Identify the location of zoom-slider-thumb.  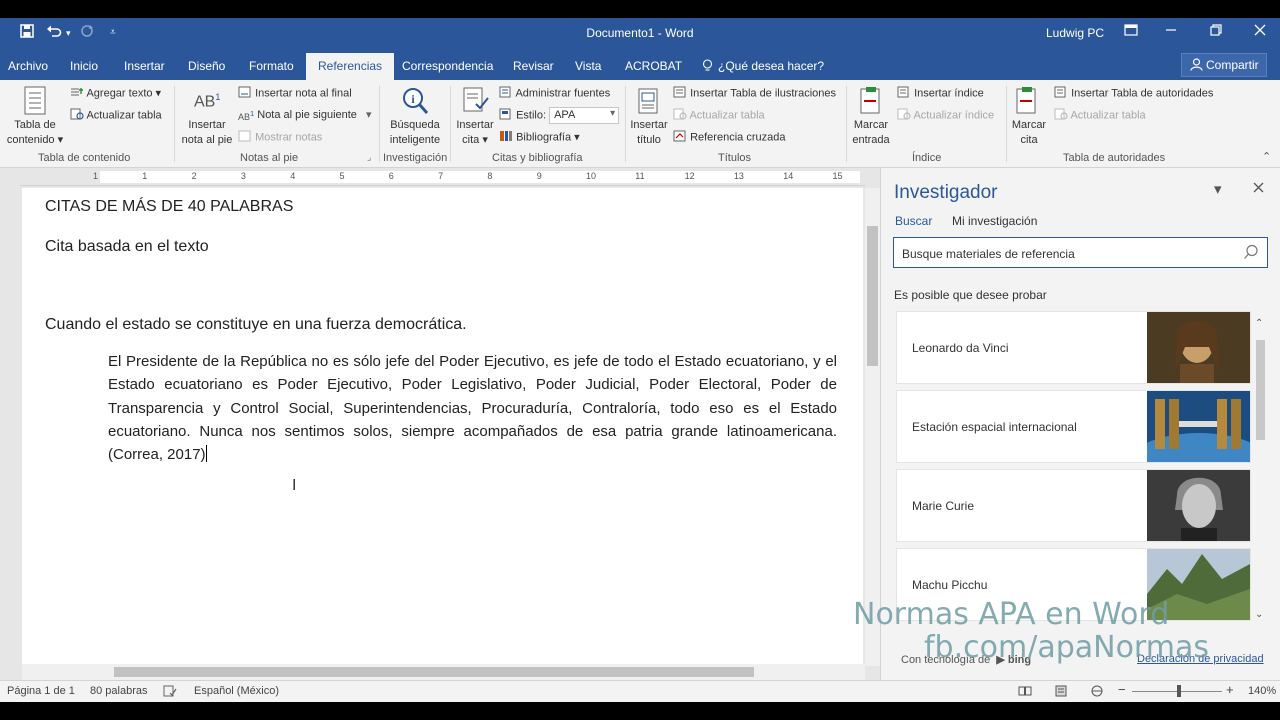
(1179, 691).